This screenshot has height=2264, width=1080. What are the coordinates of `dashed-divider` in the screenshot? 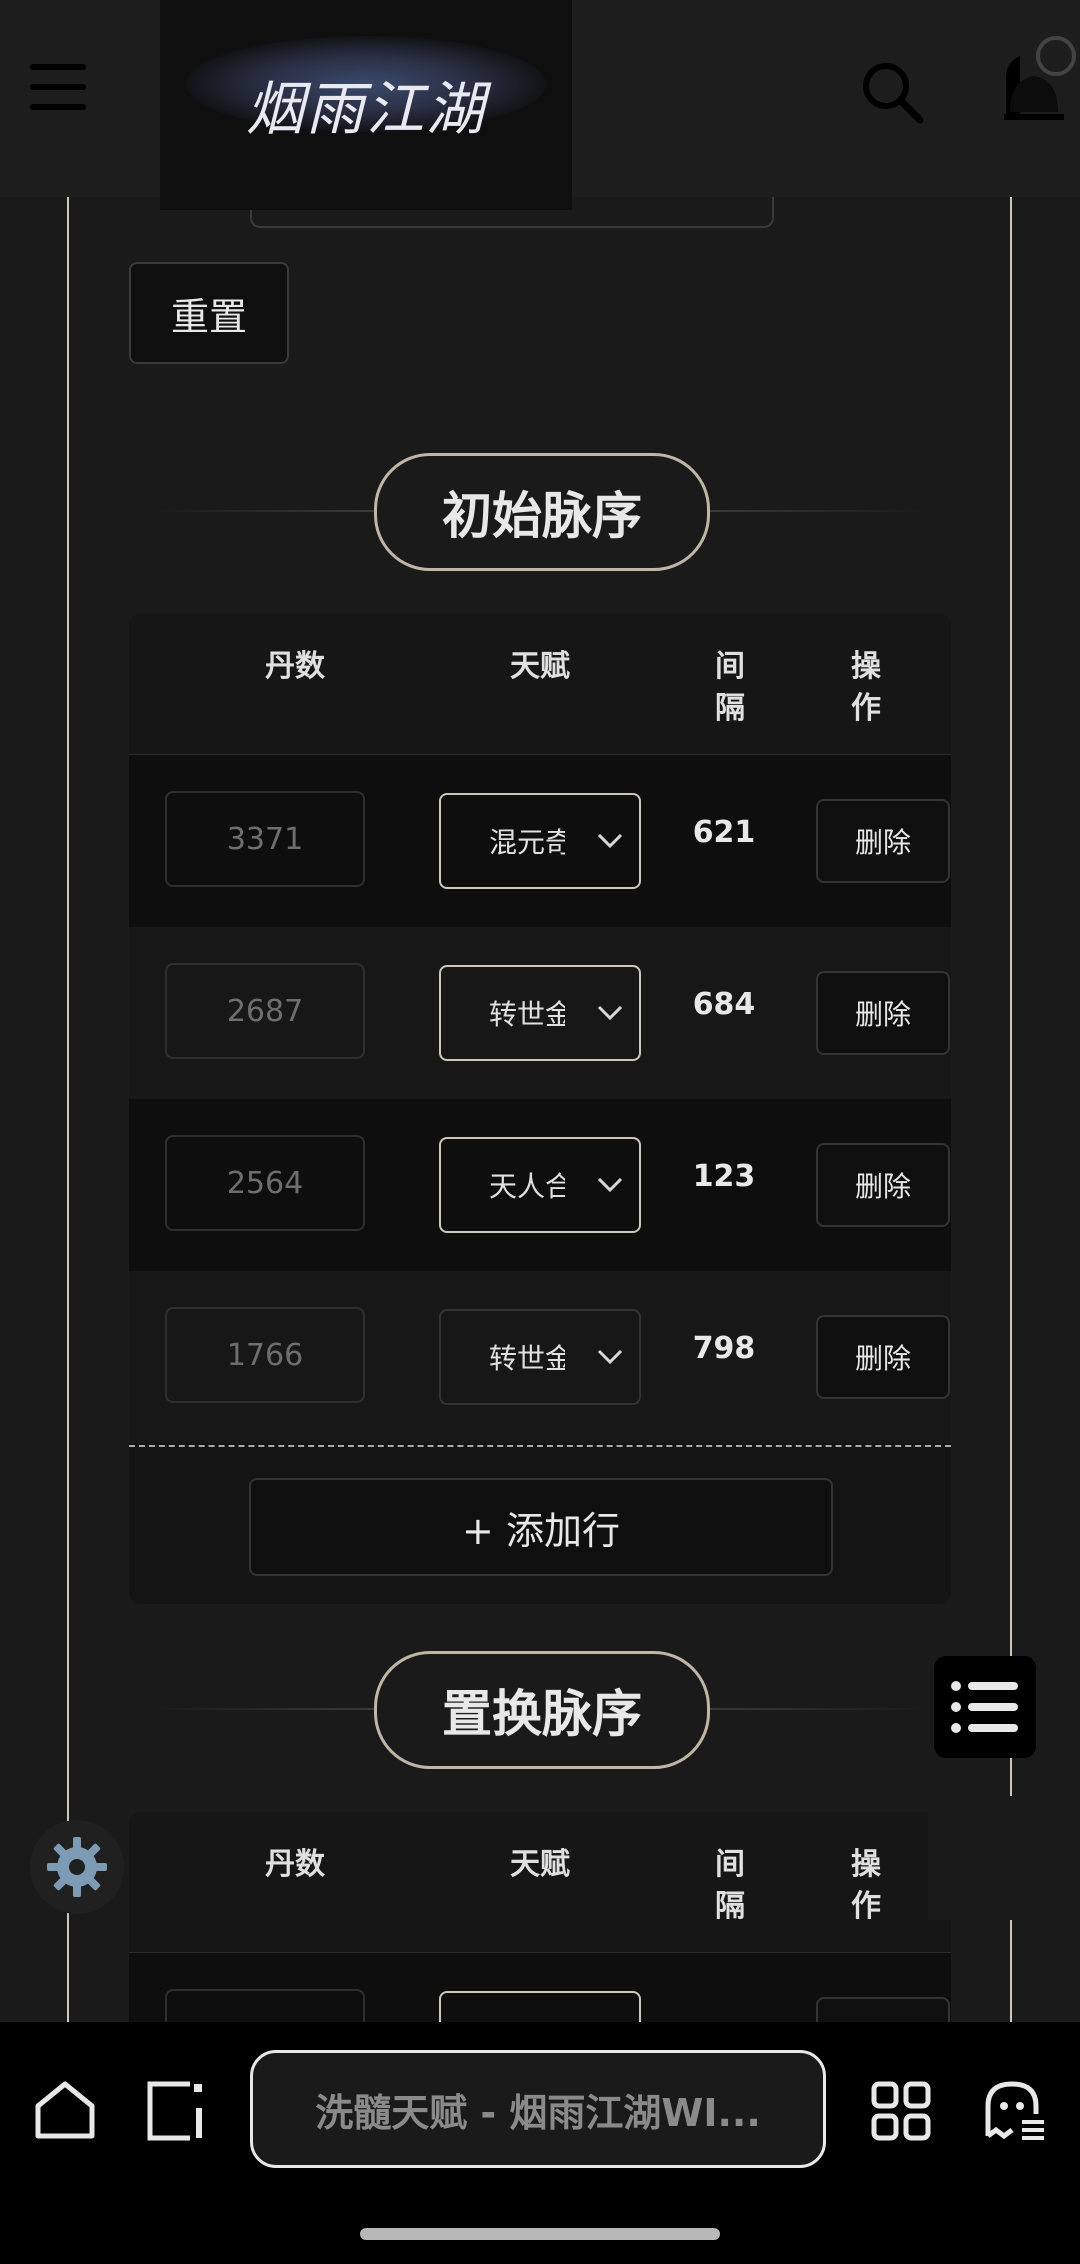 It's located at (540, 1446).